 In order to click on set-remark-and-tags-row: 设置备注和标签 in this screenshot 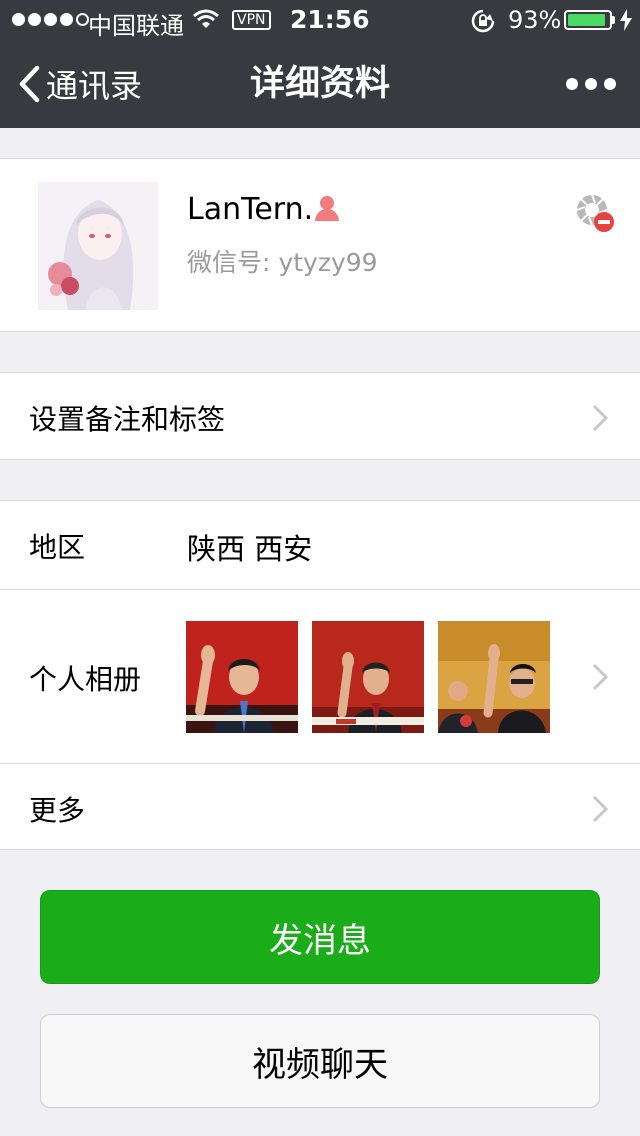, I will do `click(320, 416)`.